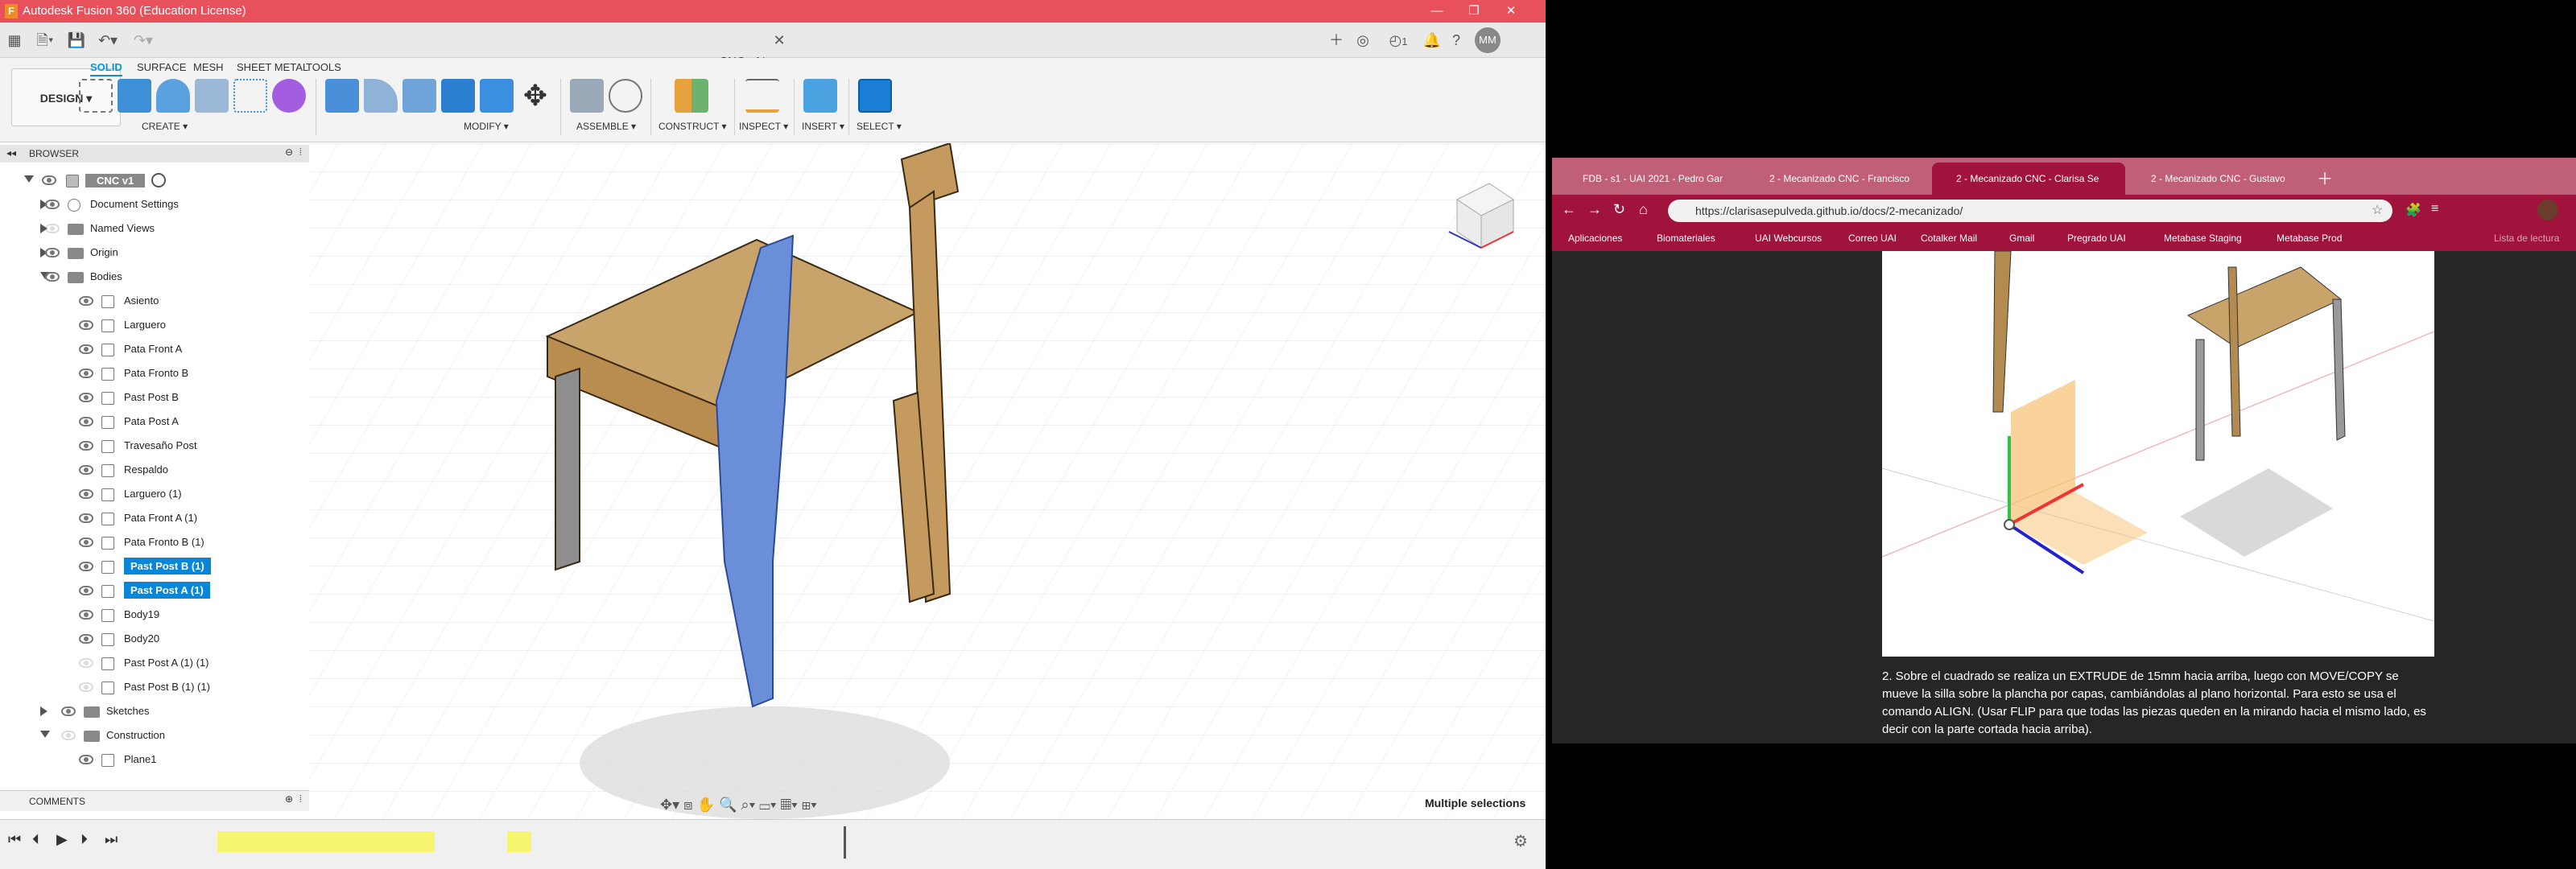 The height and width of the screenshot is (869, 2576). I want to click on help-icon: ?, so click(1456, 40).